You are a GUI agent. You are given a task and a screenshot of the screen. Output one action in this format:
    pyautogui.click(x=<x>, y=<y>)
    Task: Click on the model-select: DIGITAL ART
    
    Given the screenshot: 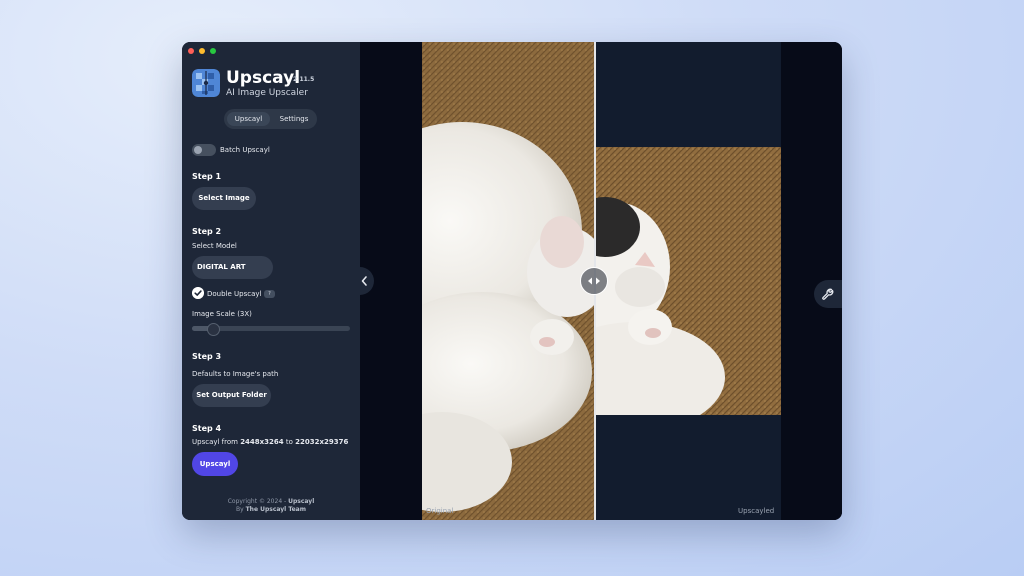 What is the action you would take?
    pyautogui.click(x=232, y=267)
    